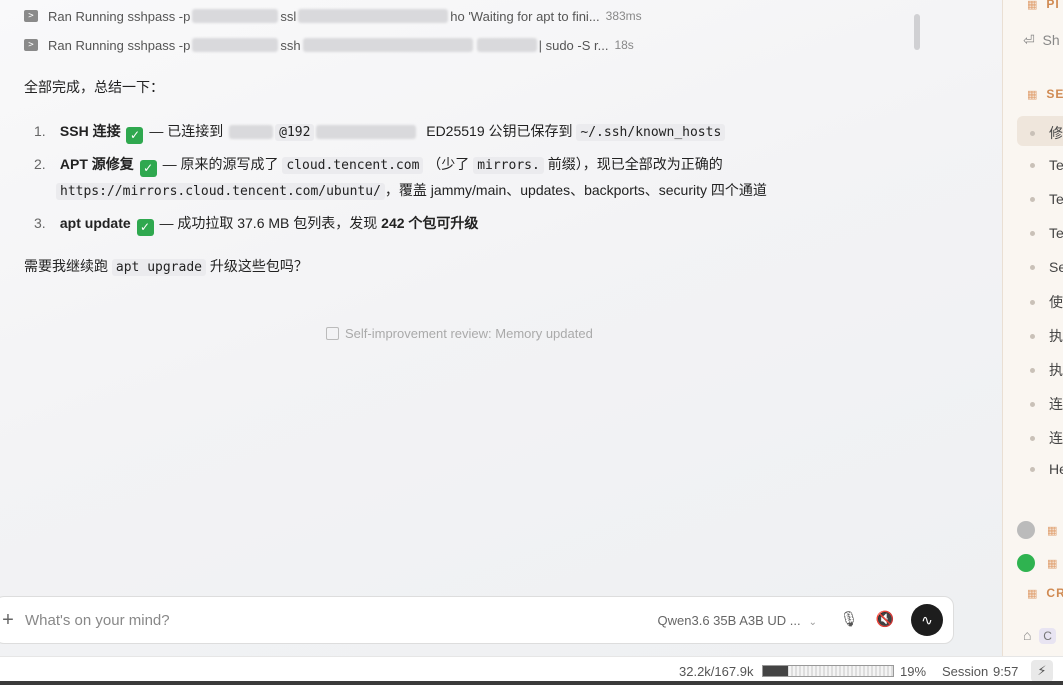 The image size is (1063, 685). I want to click on sidebar-home-row: ⌂ C, so click(1039, 635).